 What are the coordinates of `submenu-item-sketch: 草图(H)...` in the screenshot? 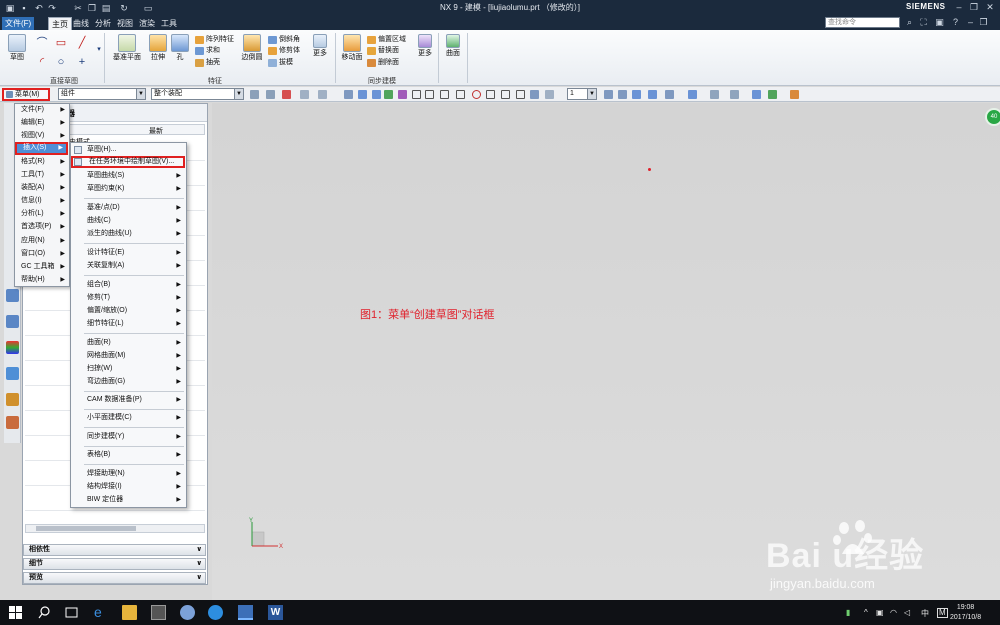 It's located at (128, 150).